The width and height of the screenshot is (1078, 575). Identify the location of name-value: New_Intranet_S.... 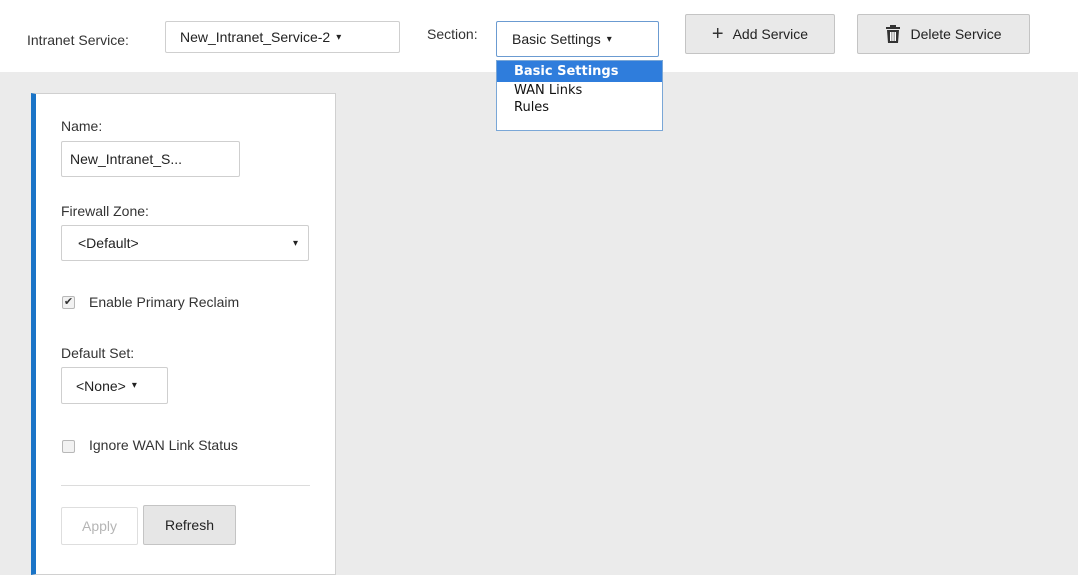
(126, 159).